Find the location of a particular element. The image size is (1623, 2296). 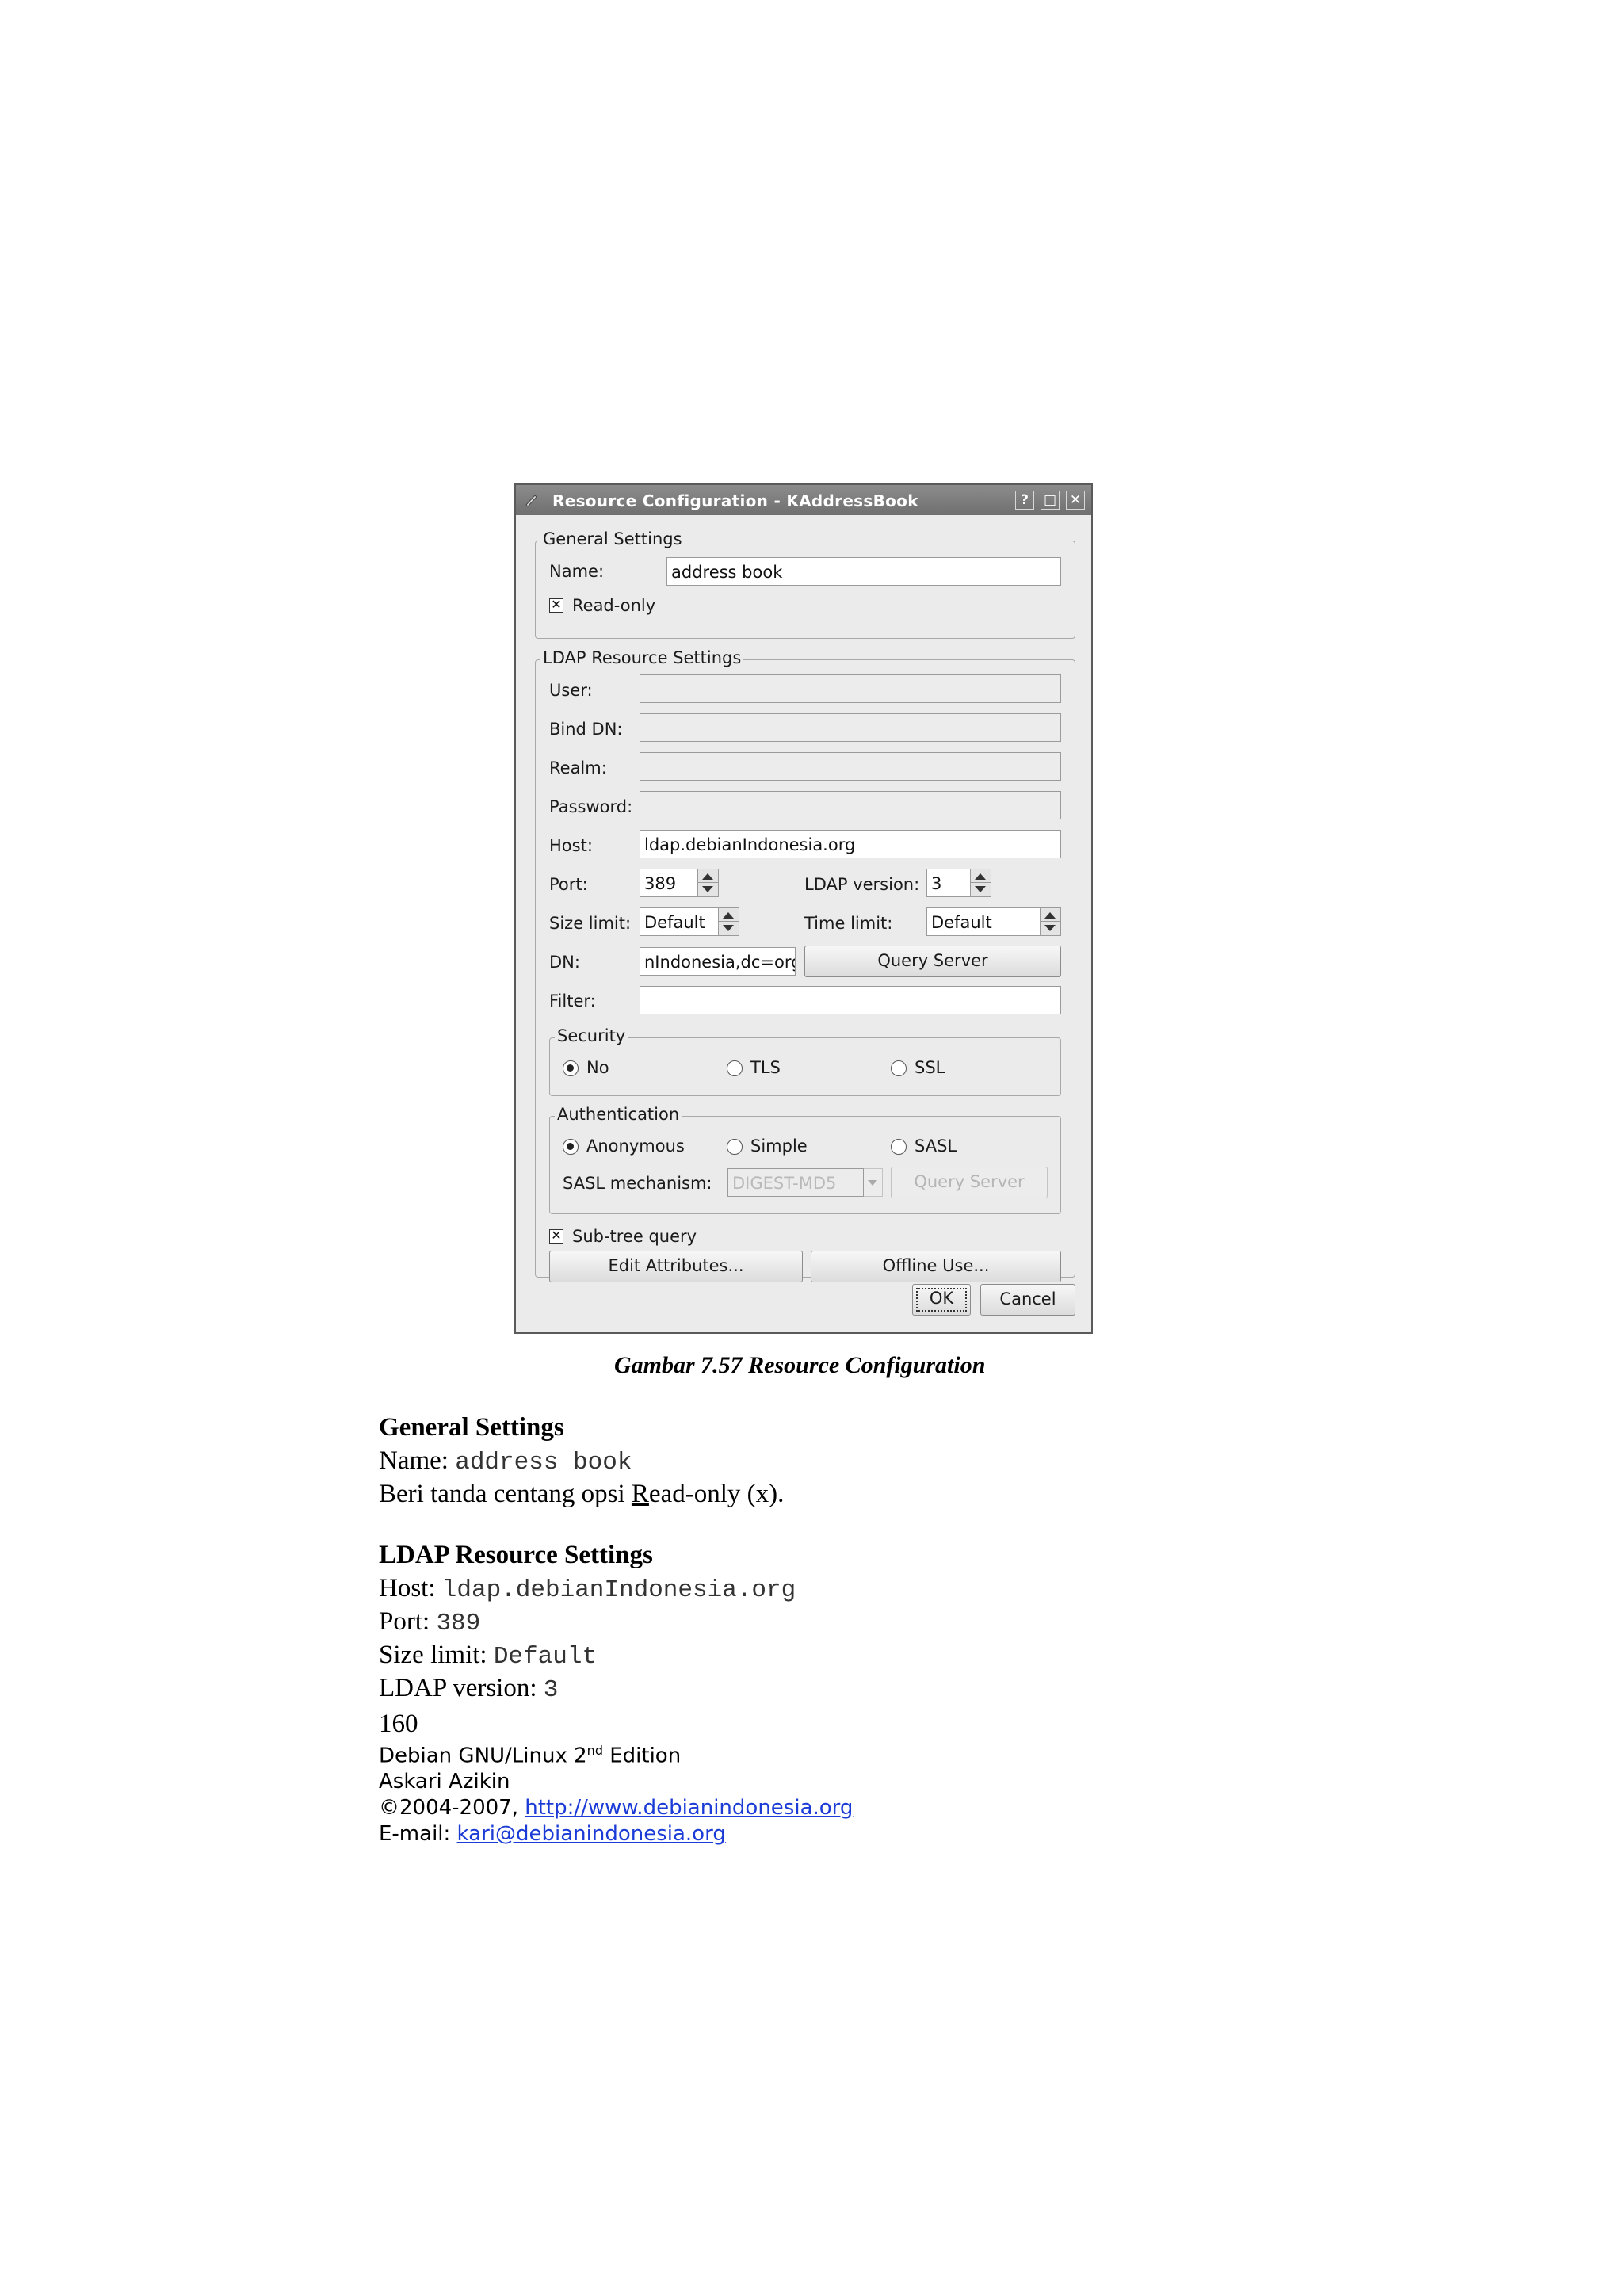

security-ssl-label: SSL is located at coordinates (930, 1067).